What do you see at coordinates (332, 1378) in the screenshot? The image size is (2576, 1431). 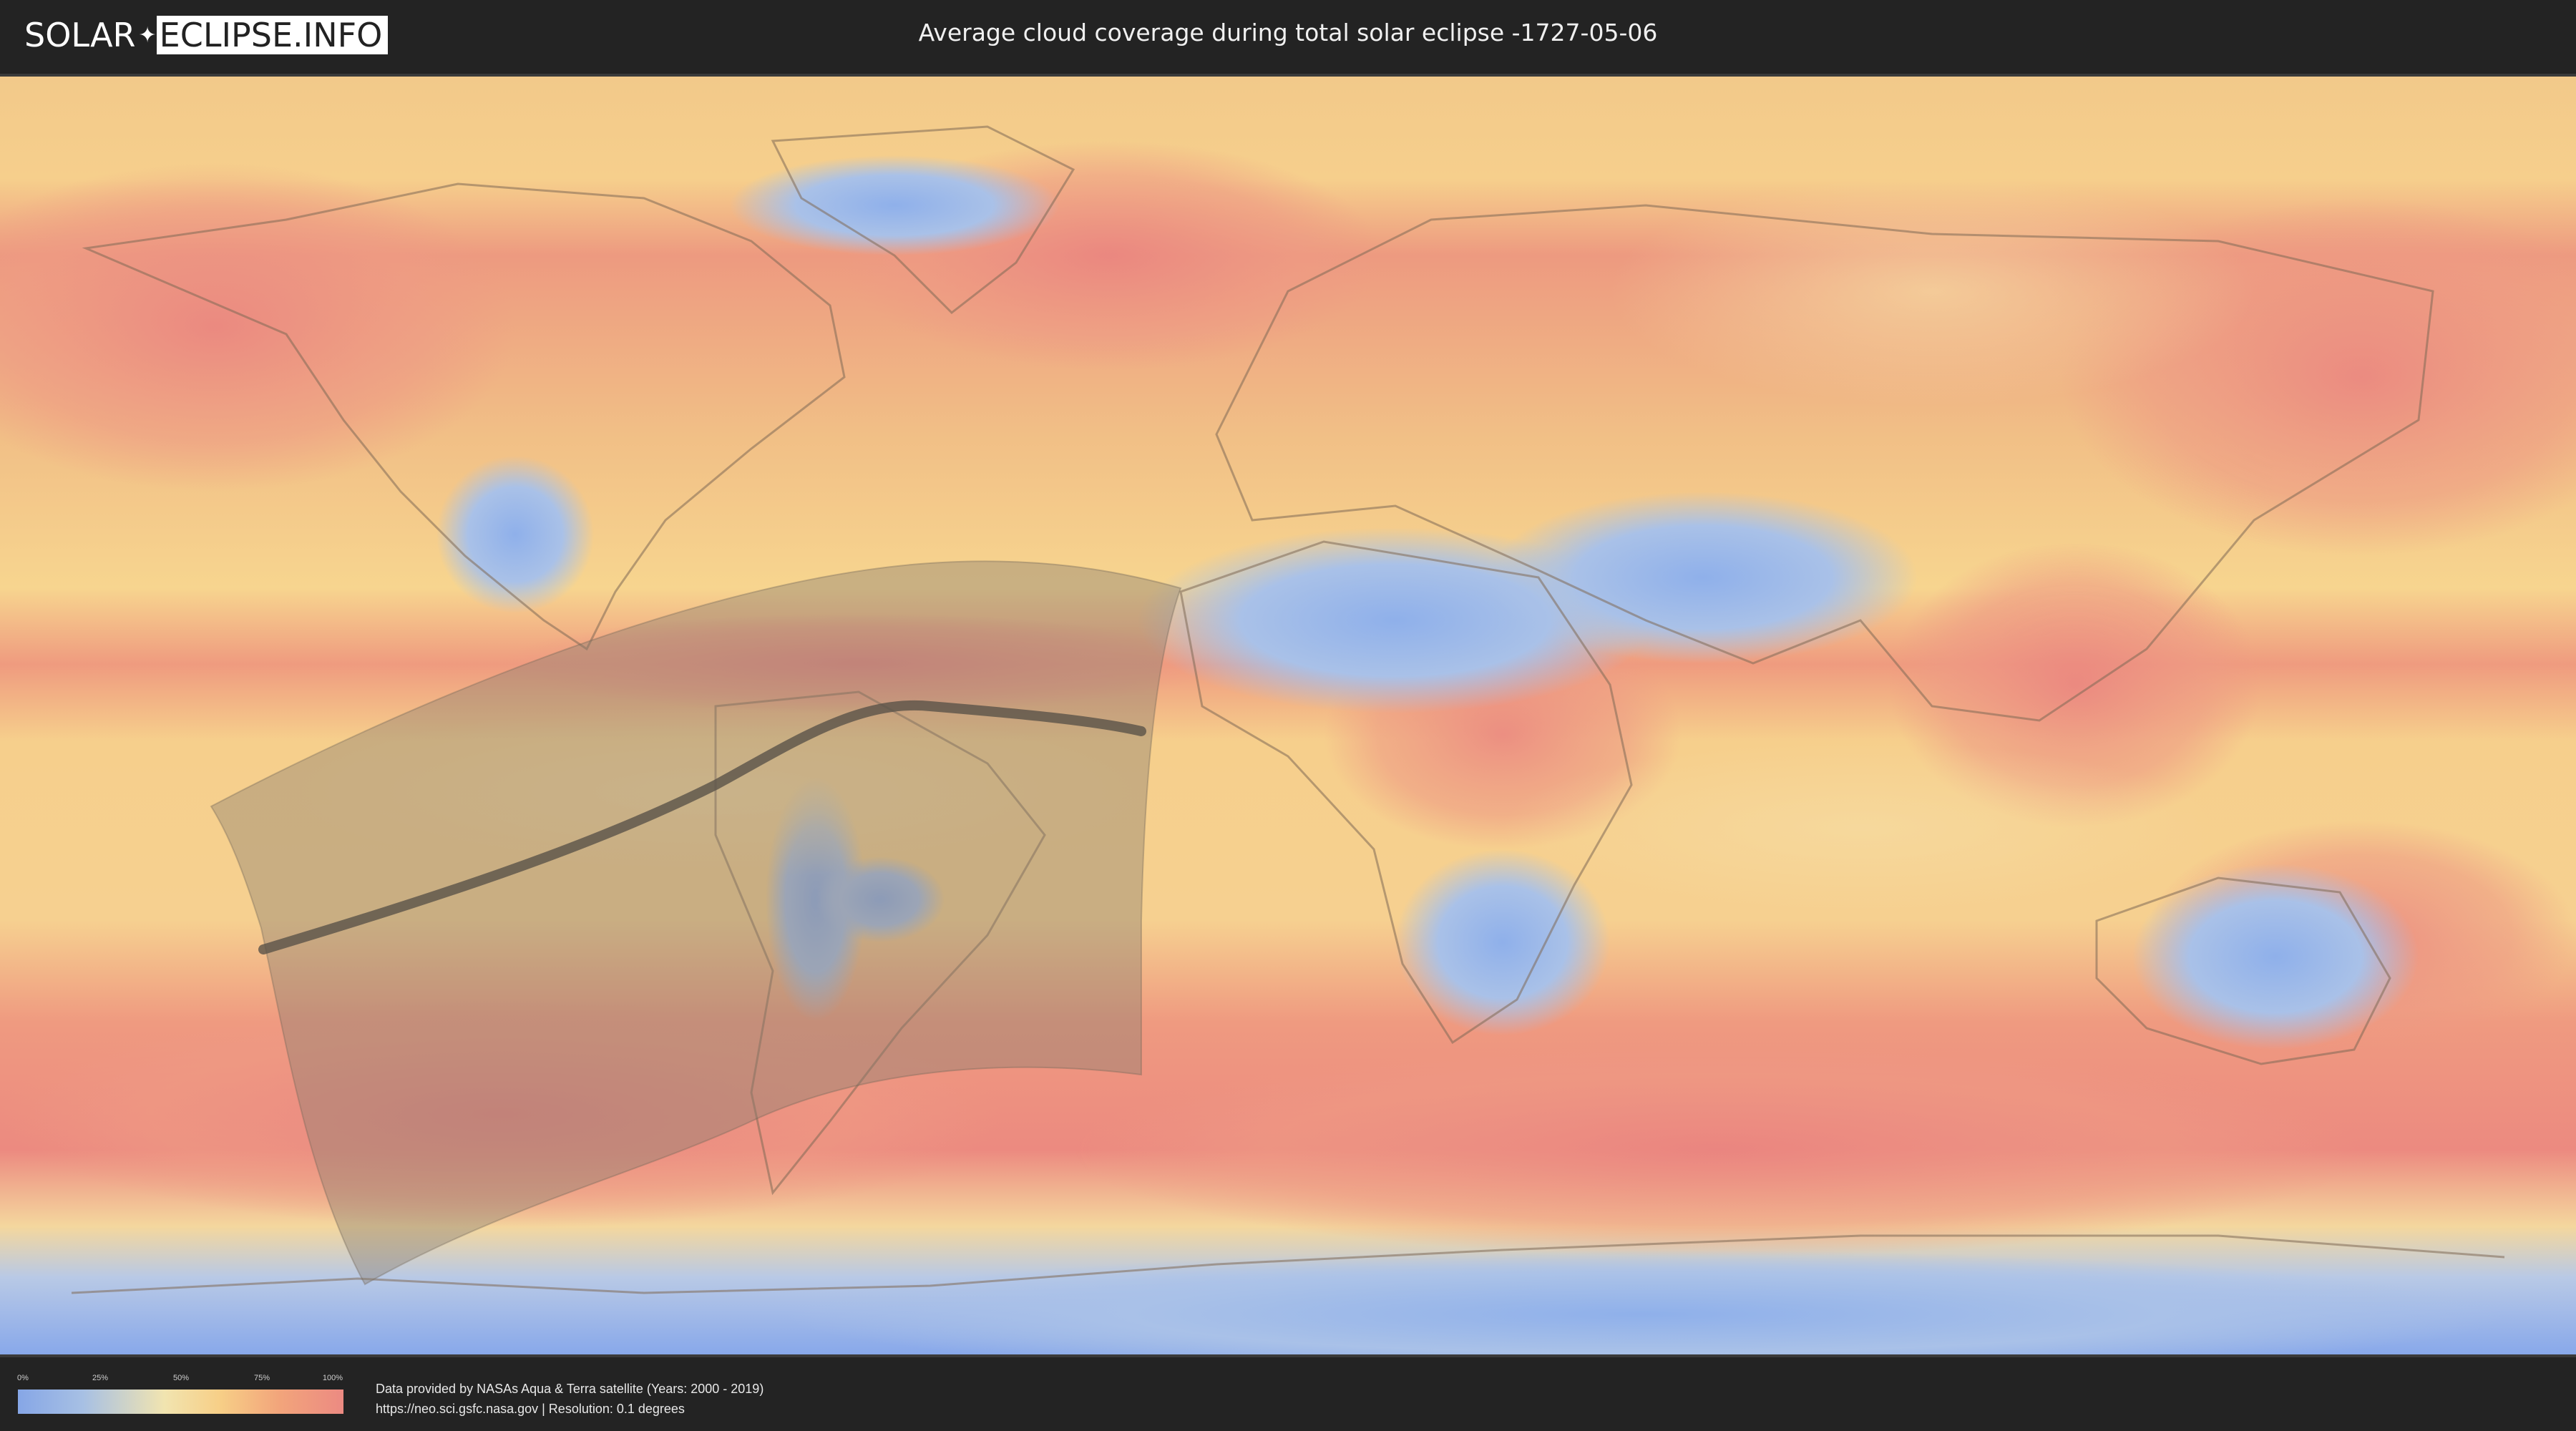 I see `legend-tick-100: 100%` at bounding box center [332, 1378].